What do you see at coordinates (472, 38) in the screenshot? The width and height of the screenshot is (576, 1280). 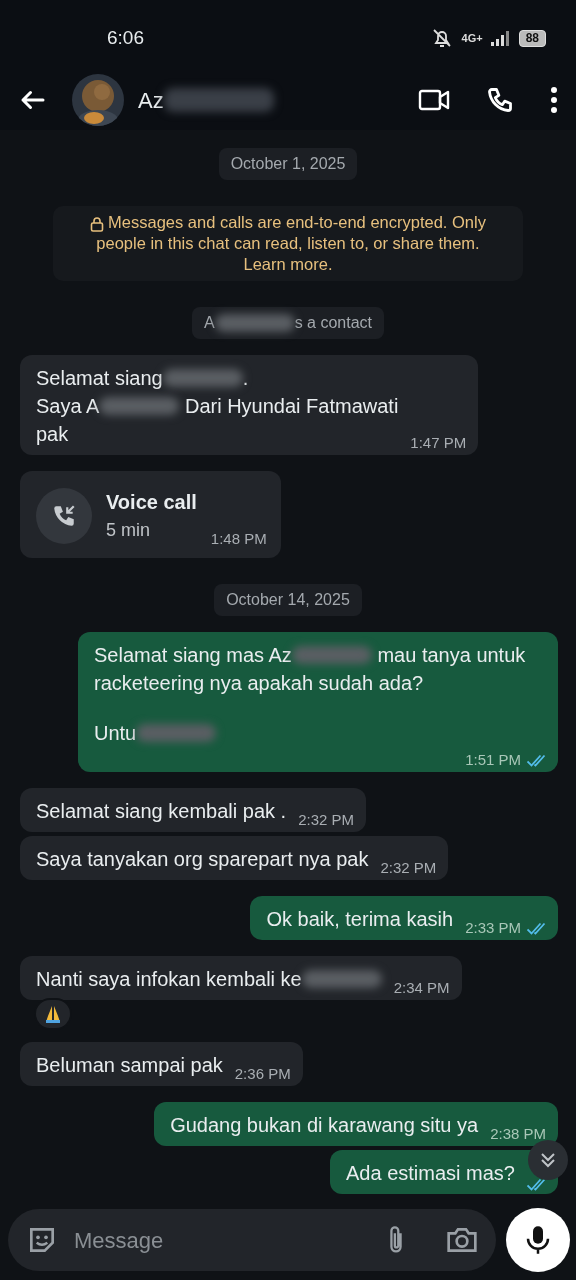 I see `network-label: 4G+` at bounding box center [472, 38].